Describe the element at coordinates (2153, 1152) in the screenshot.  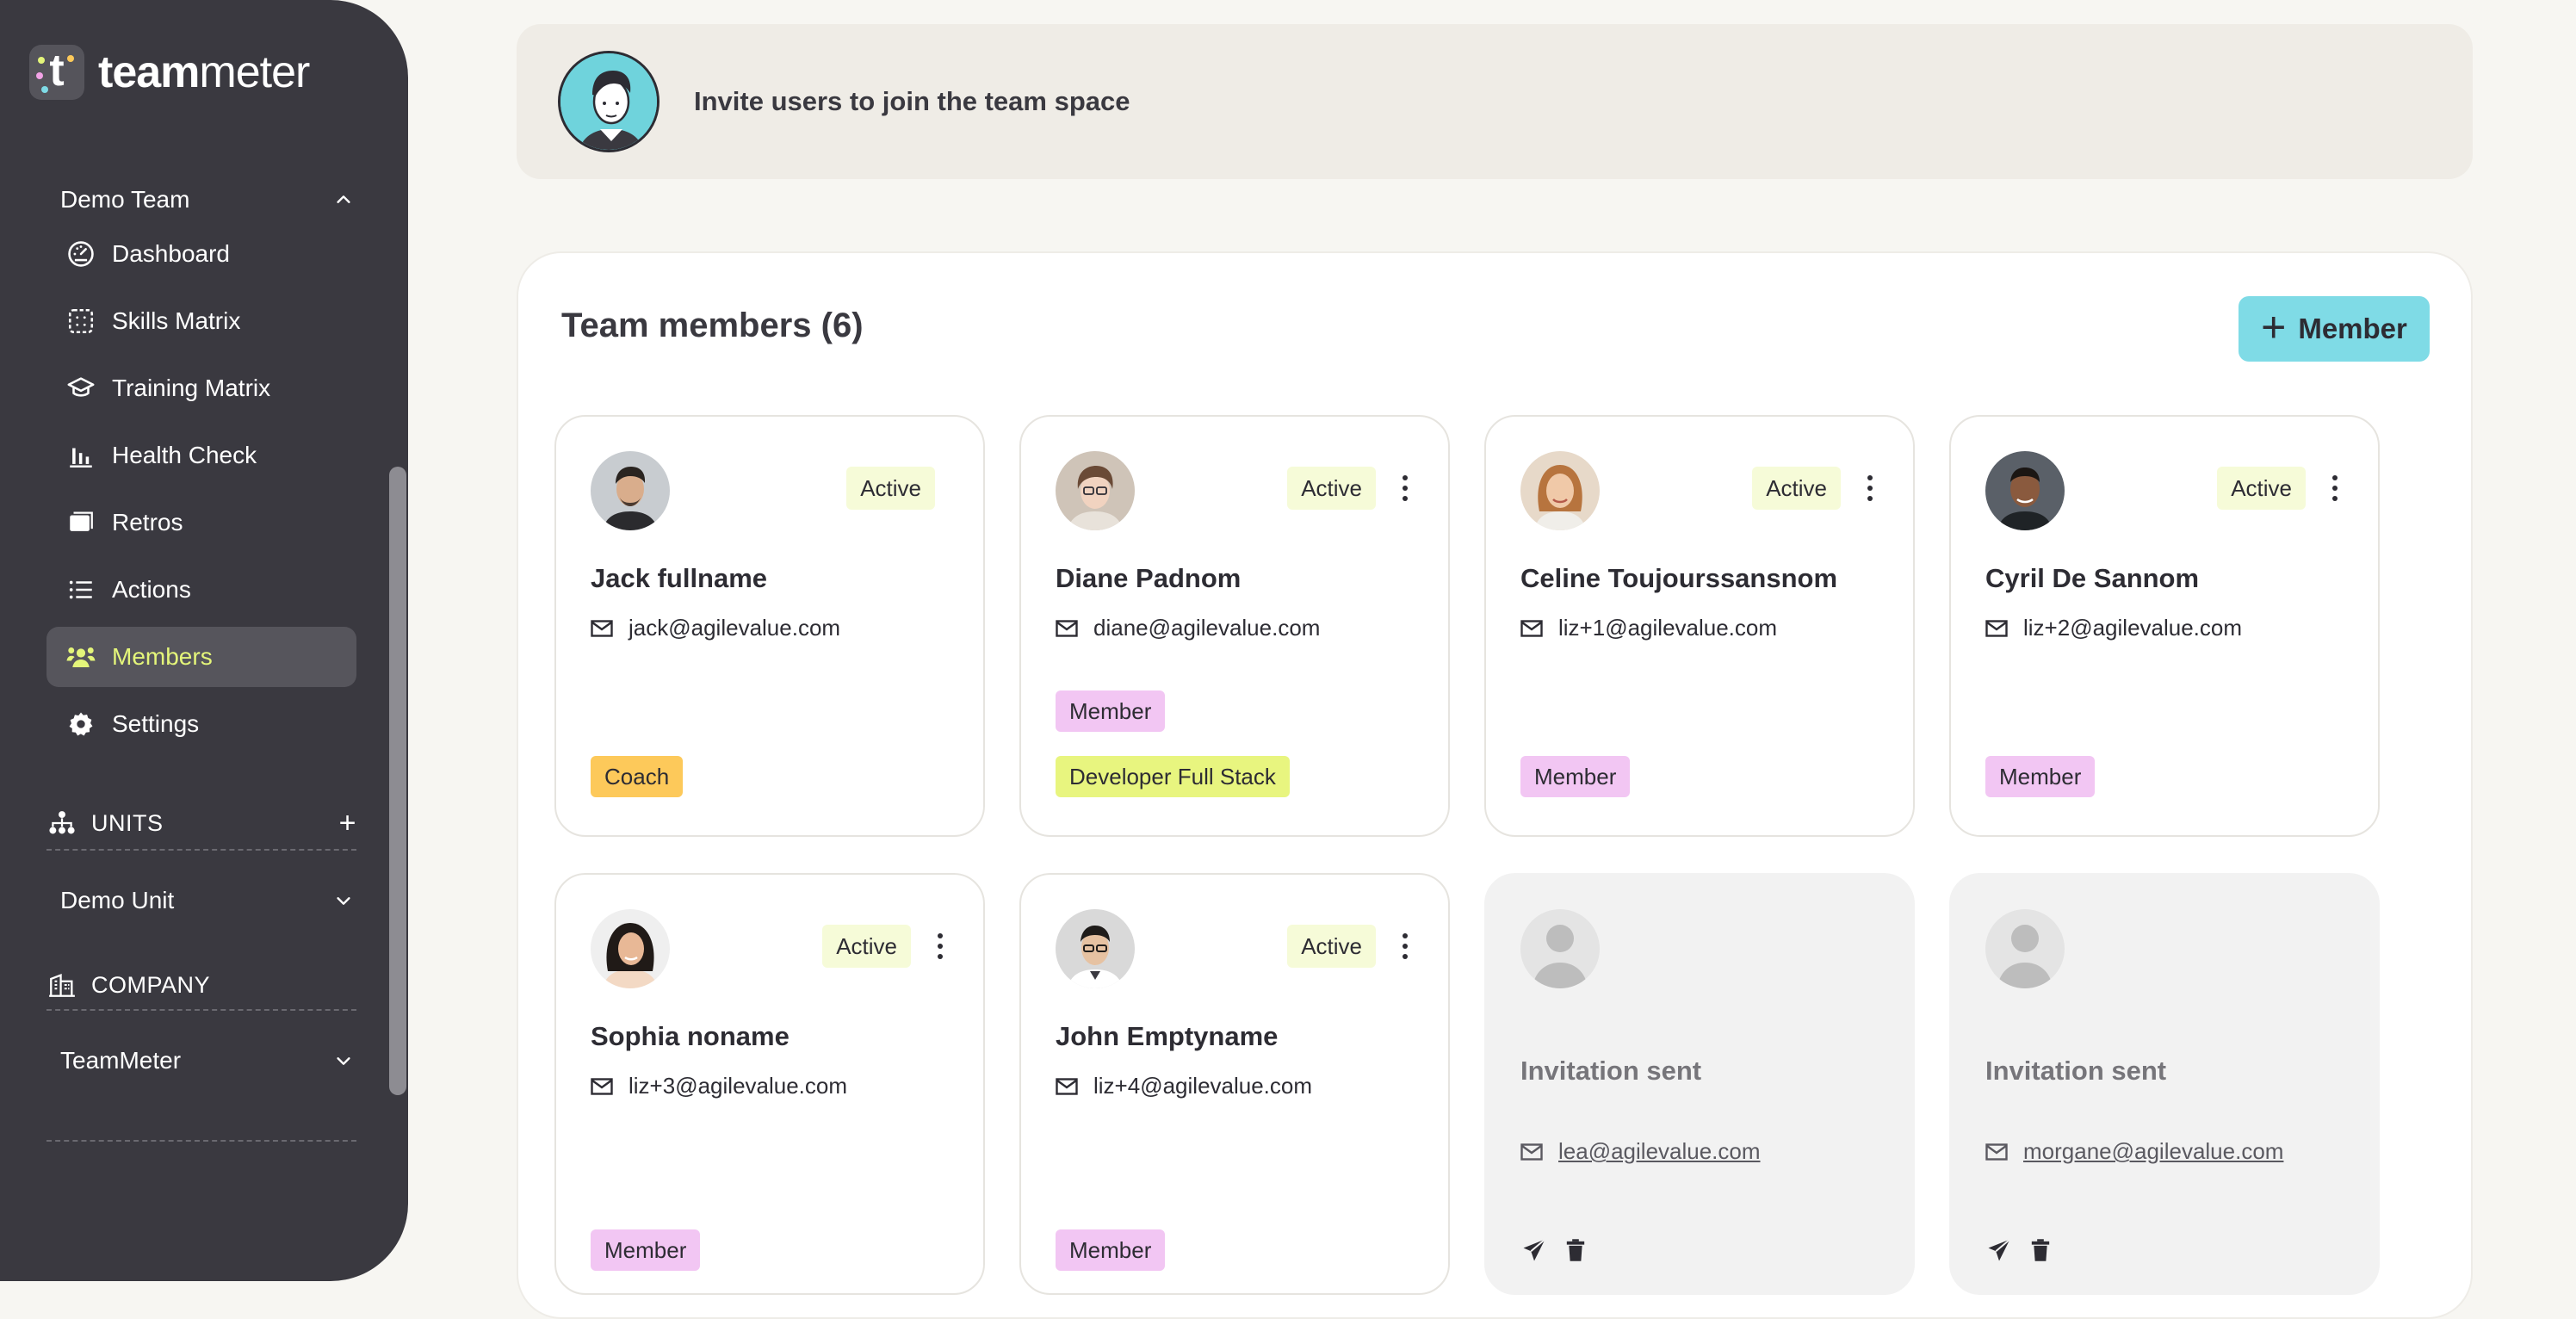
I see `invitation-email-link: morgane@agilevalue.com` at that location.